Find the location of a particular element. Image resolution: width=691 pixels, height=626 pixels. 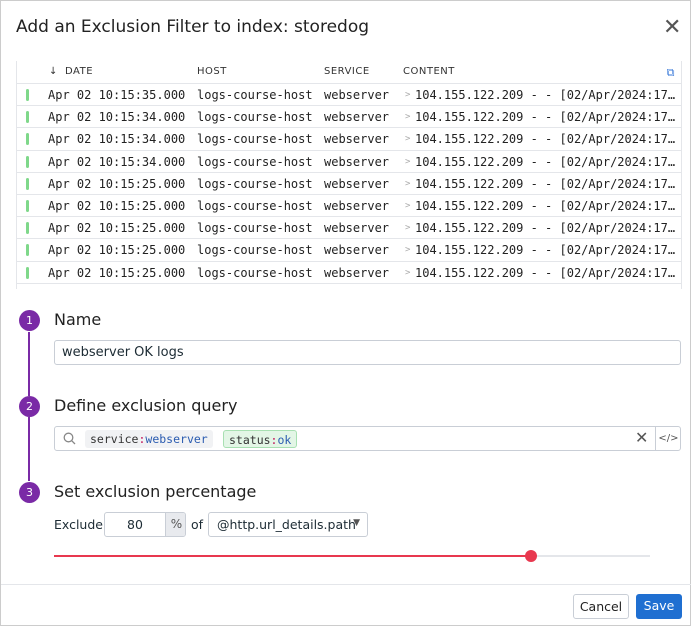

step-1-badge: 1 is located at coordinates (29, 320).